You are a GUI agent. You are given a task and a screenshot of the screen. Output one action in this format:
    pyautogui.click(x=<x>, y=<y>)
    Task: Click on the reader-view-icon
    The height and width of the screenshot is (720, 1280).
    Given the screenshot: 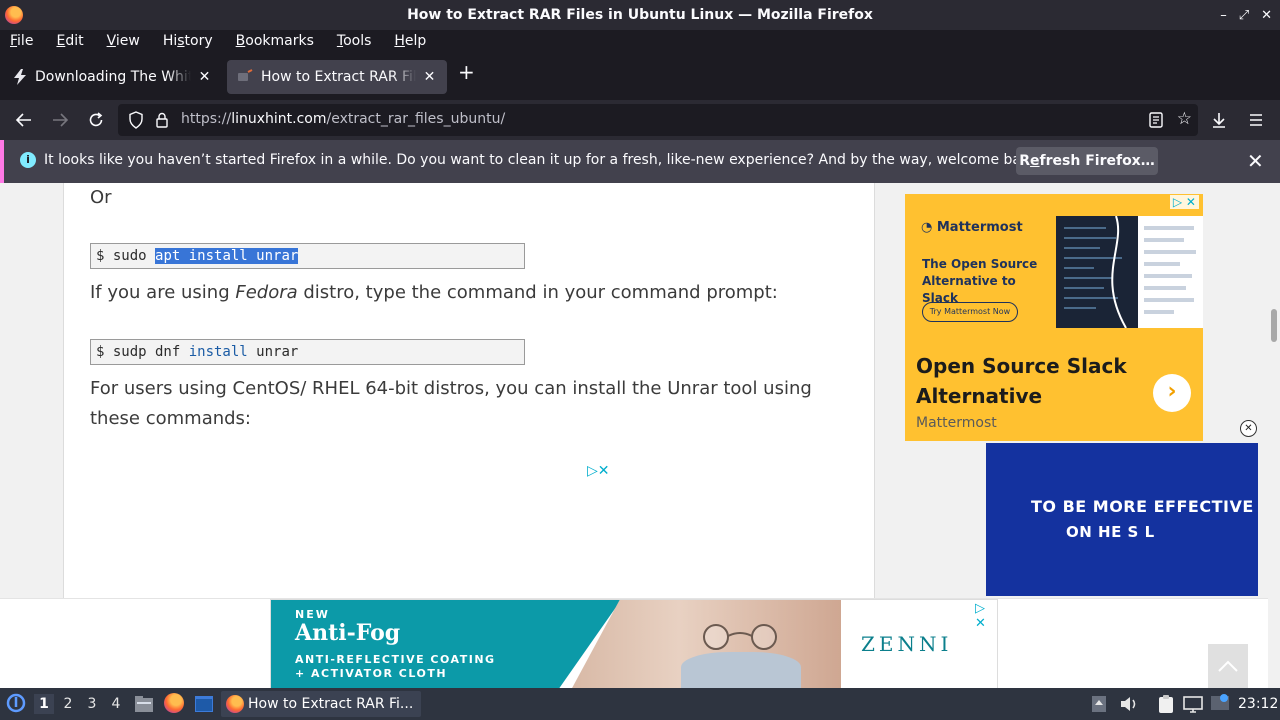 What is the action you would take?
    pyautogui.click(x=1156, y=122)
    